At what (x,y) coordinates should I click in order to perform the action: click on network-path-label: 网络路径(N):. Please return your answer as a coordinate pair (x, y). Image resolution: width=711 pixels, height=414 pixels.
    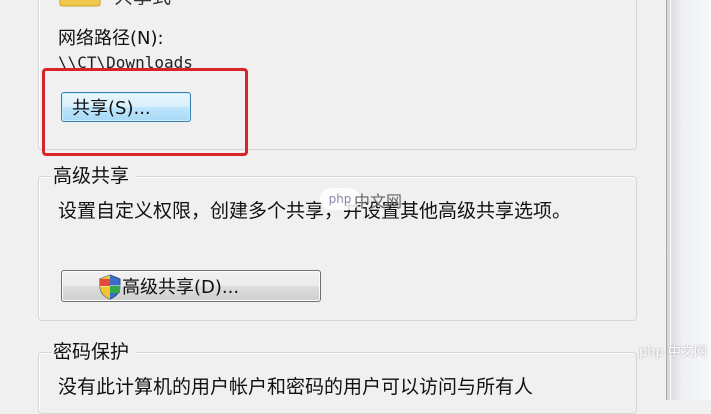
    Looking at the image, I should click on (111, 38).